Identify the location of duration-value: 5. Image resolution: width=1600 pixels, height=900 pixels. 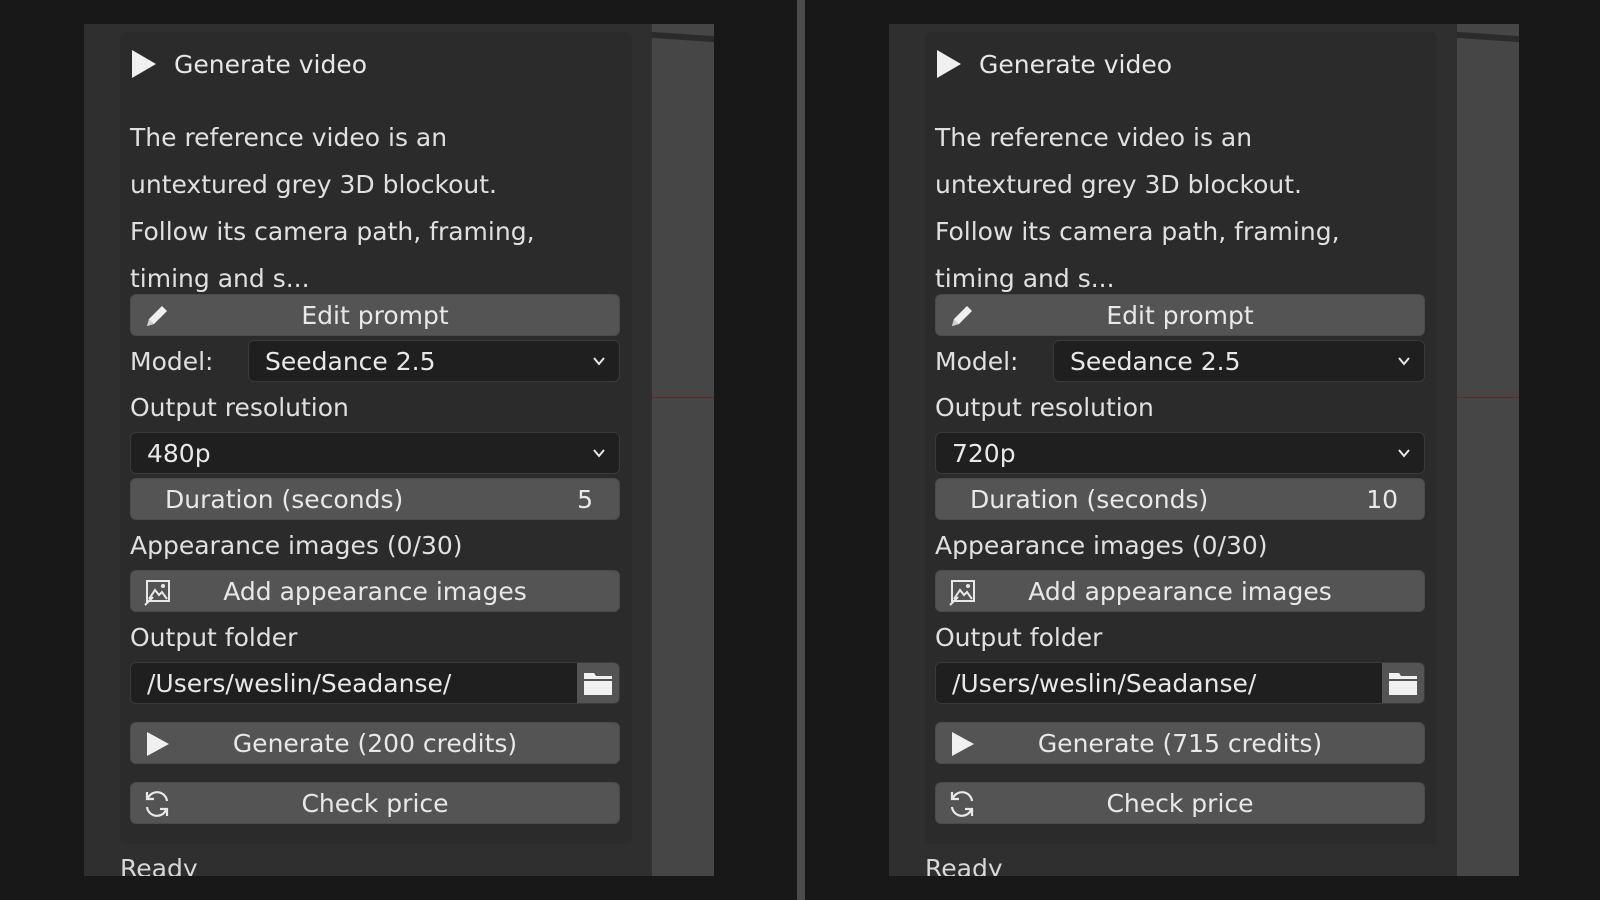
(585, 499).